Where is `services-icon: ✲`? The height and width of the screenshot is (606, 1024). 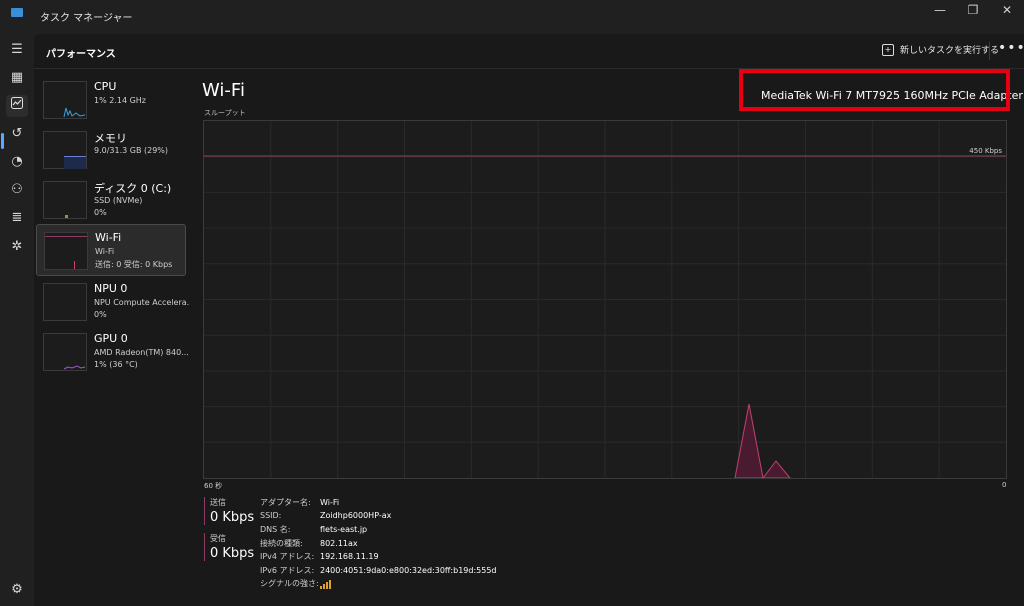
services-icon: ✲ is located at coordinates (17, 247).